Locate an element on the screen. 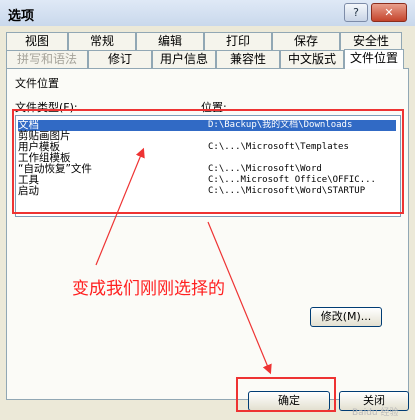  tab-file-locations: 文件位置 is located at coordinates (374, 59).